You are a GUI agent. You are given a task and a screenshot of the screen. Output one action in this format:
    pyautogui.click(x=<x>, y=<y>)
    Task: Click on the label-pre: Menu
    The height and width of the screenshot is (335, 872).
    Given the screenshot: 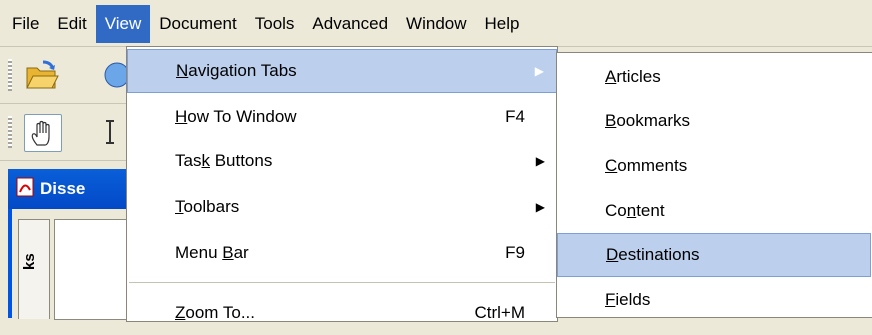 What is the action you would take?
    pyautogui.click(x=199, y=252)
    